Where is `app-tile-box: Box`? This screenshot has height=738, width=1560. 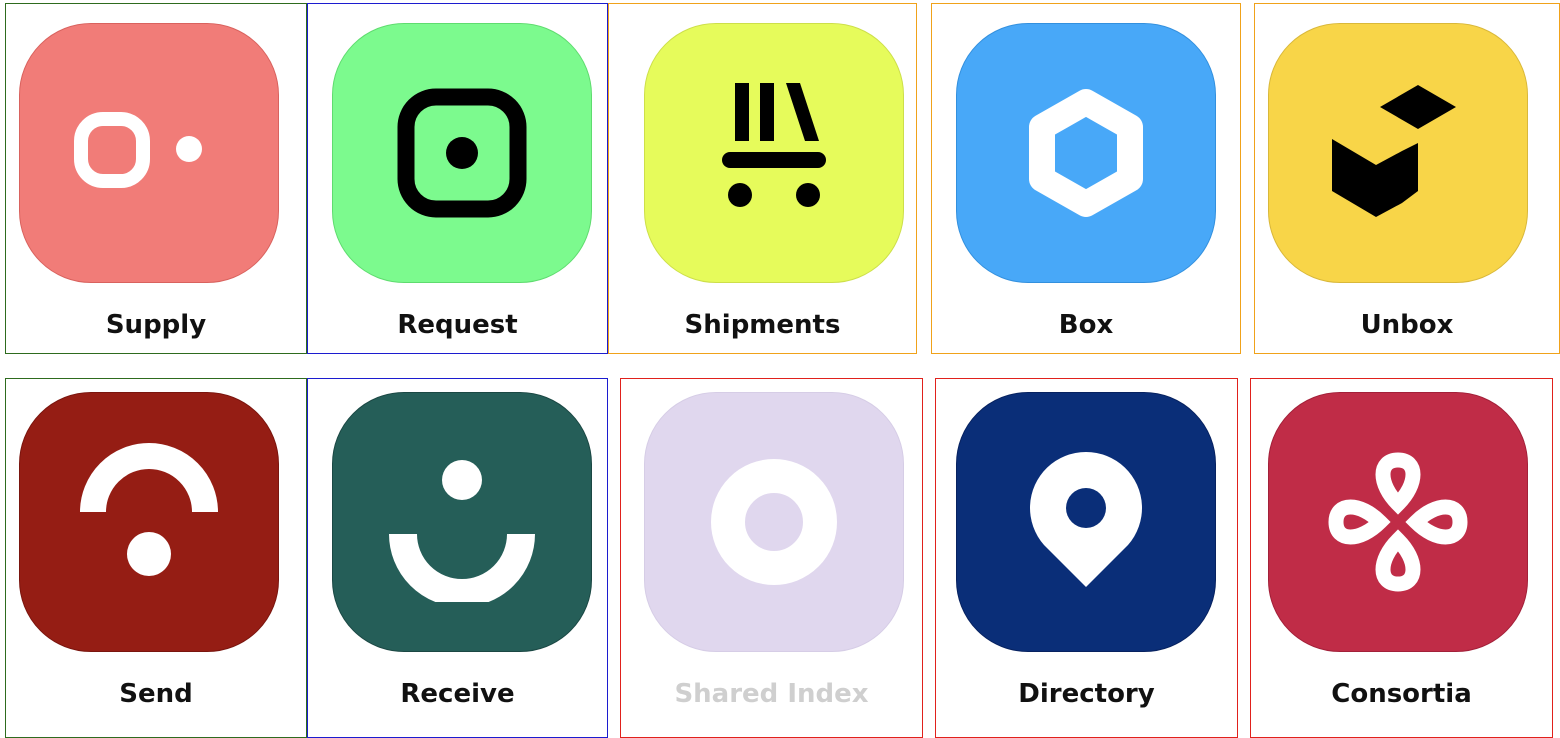
app-tile-box: Box is located at coordinates (1086, 178).